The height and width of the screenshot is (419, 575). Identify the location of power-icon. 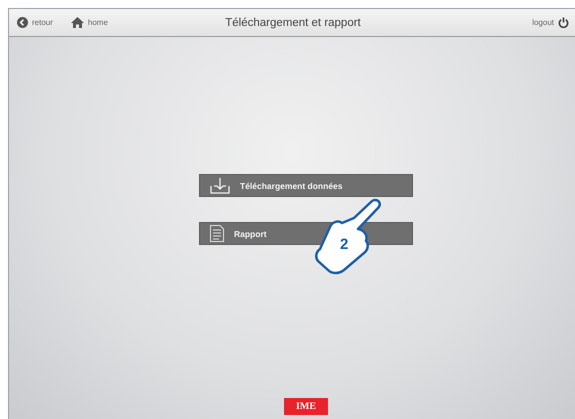
(563, 22).